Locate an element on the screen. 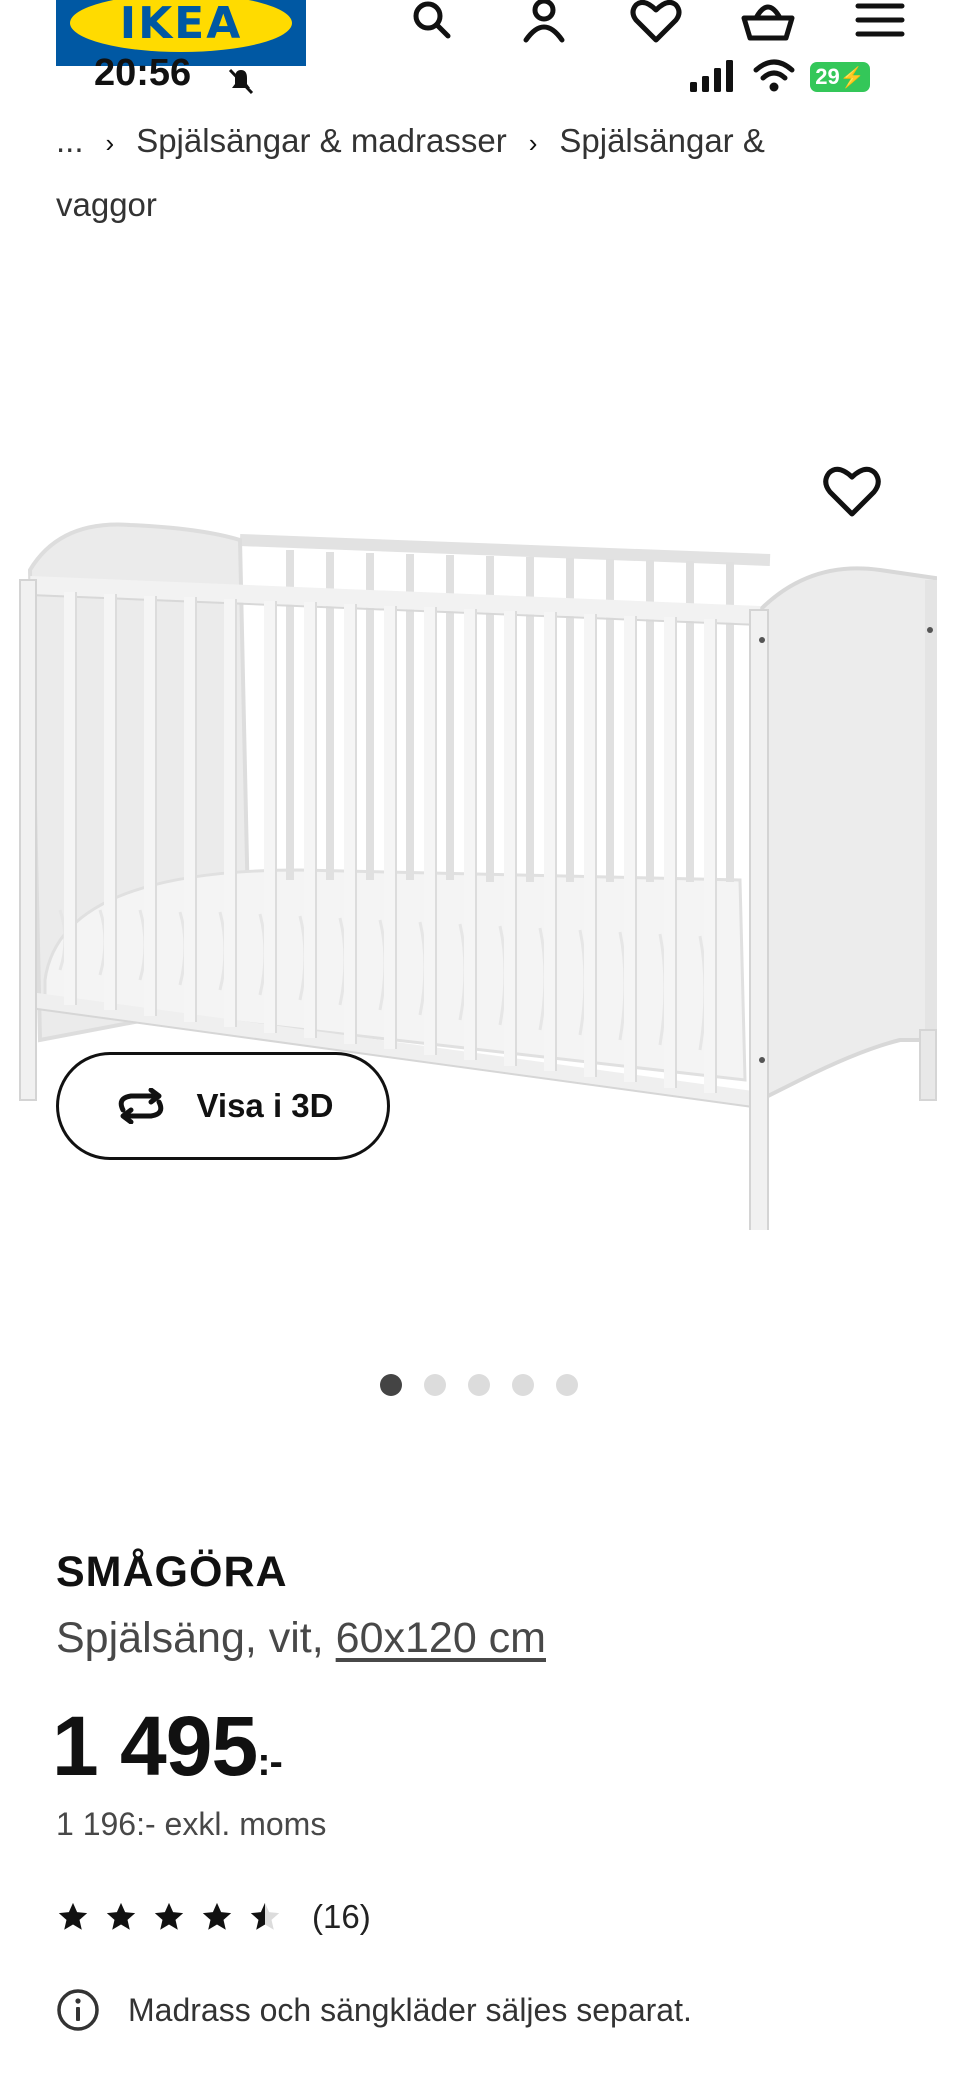 This screenshot has width=960, height=2087. search-icon is located at coordinates (432, 22).